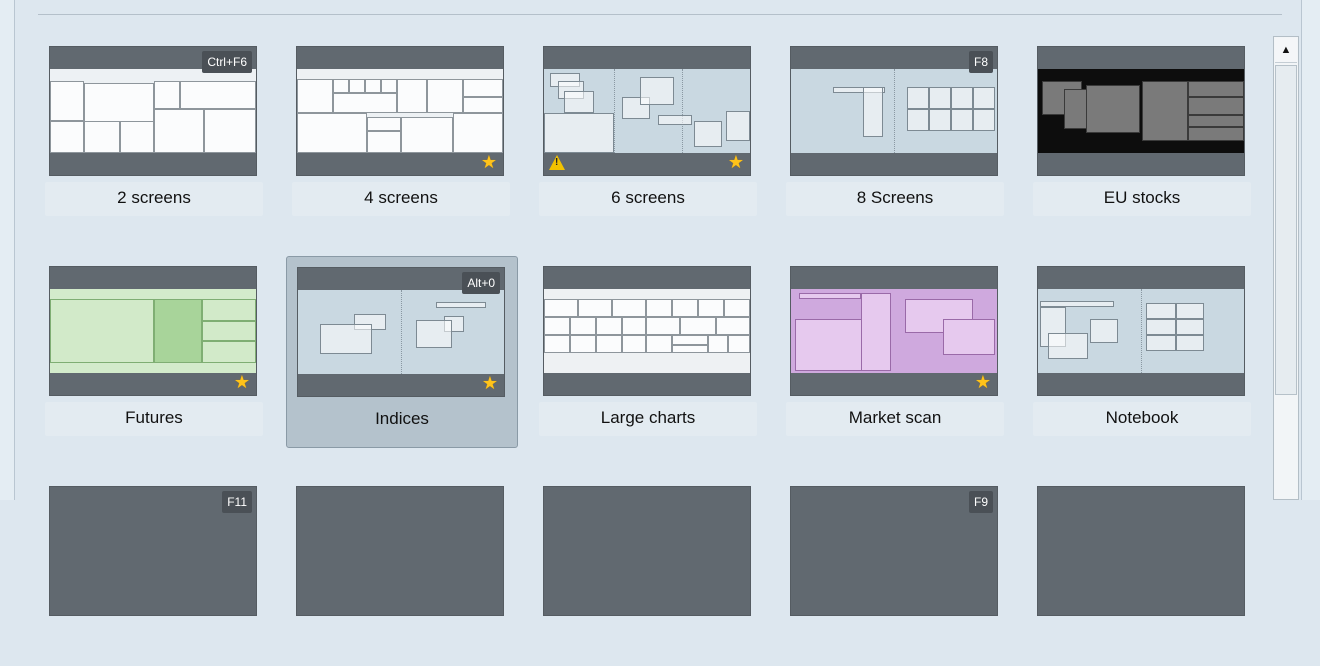  I want to click on layout-tile: ★ Market scan, so click(895, 351).